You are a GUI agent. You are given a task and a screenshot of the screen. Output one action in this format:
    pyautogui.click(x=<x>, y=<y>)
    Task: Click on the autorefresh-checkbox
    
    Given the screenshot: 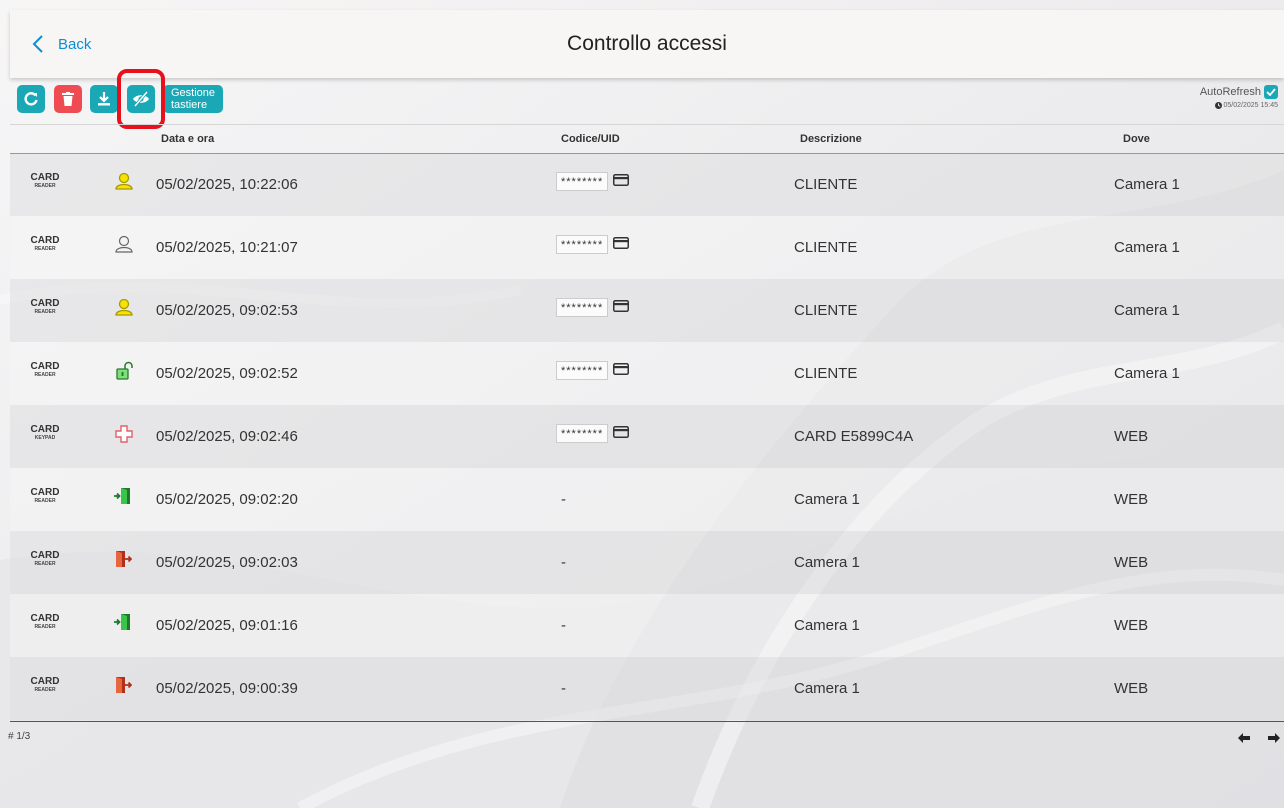 What is the action you would take?
    pyautogui.click(x=1271, y=92)
    